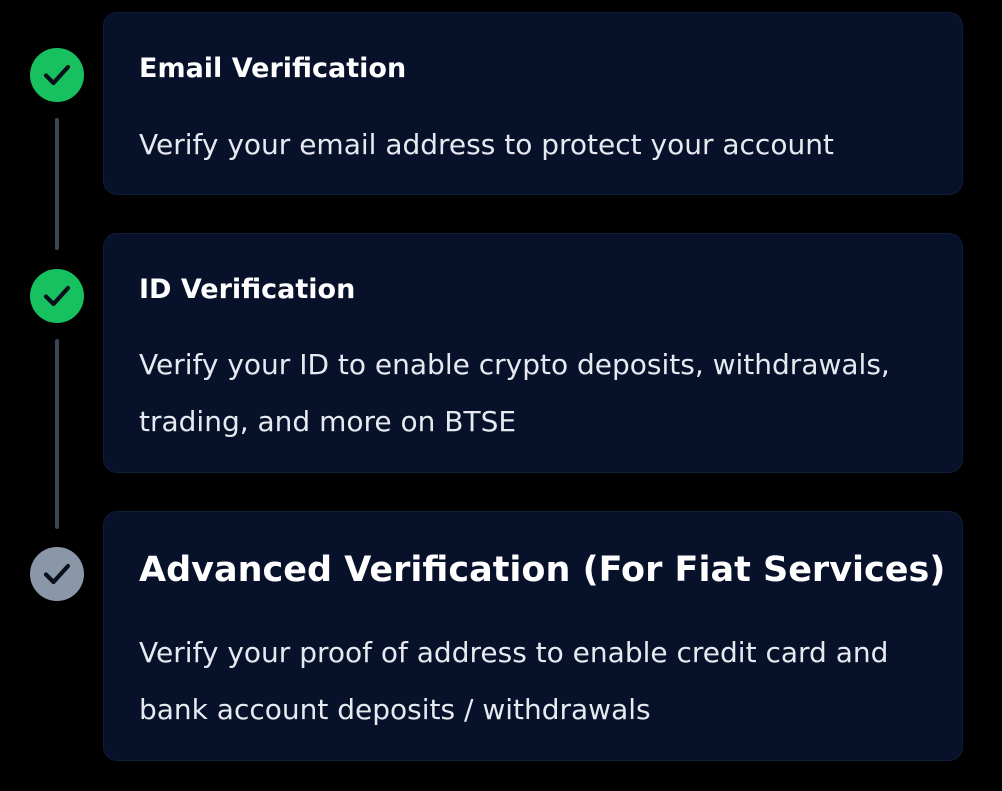  Describe the element at coordinates (247, 289) in the screenshot. I see `step-title: ID Verification` at that location.